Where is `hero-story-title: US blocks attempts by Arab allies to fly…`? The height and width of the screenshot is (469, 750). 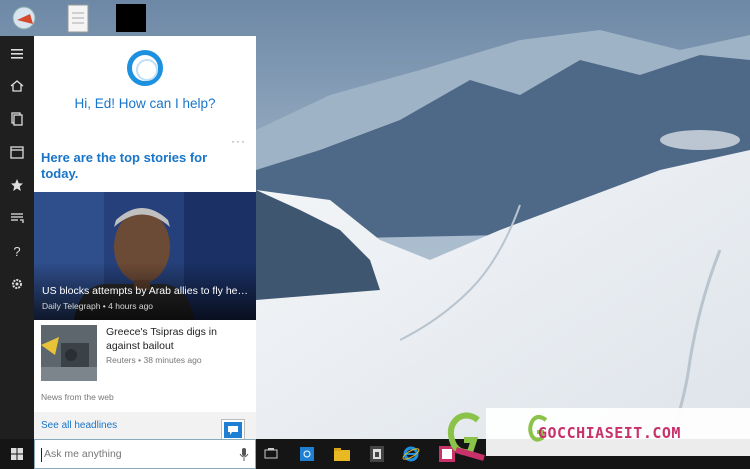
hero-story-title: US blocks attempts by Arab allies to fly… is located at coordinates (145, 291).